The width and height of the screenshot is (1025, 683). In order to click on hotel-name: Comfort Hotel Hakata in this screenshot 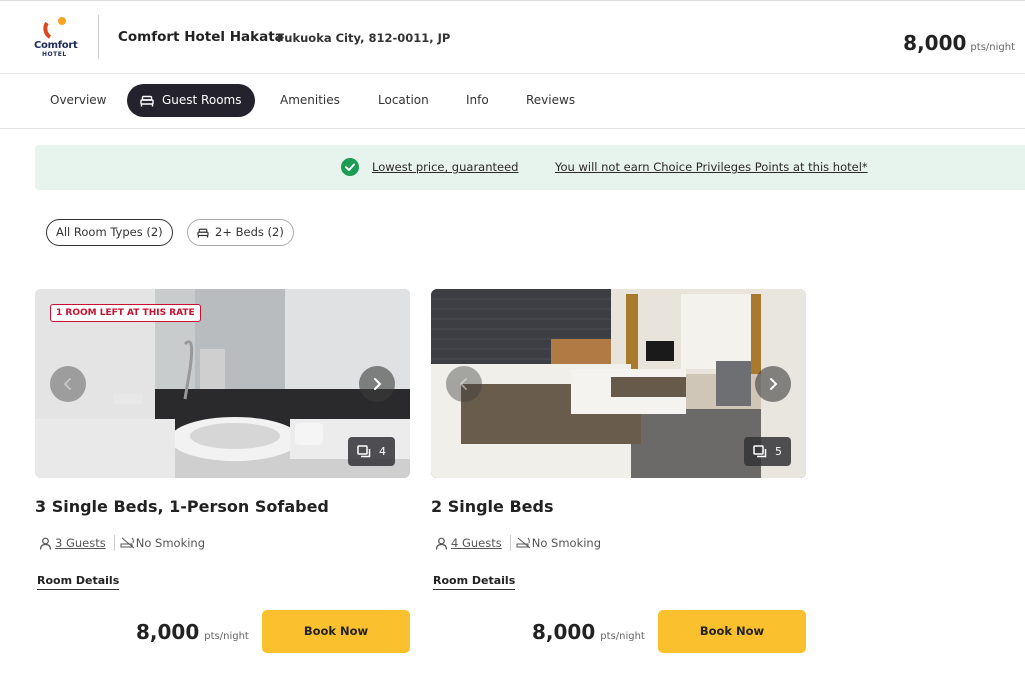, I will do `click(201, 37)`.